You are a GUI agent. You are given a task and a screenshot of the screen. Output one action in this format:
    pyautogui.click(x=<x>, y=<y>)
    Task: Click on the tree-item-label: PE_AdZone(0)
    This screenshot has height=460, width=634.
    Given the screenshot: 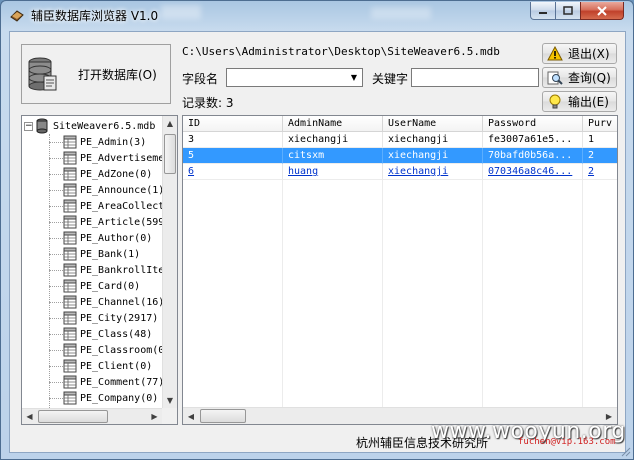 What is the action you would take?
    pyautogui.click(x=116, y=174)
    